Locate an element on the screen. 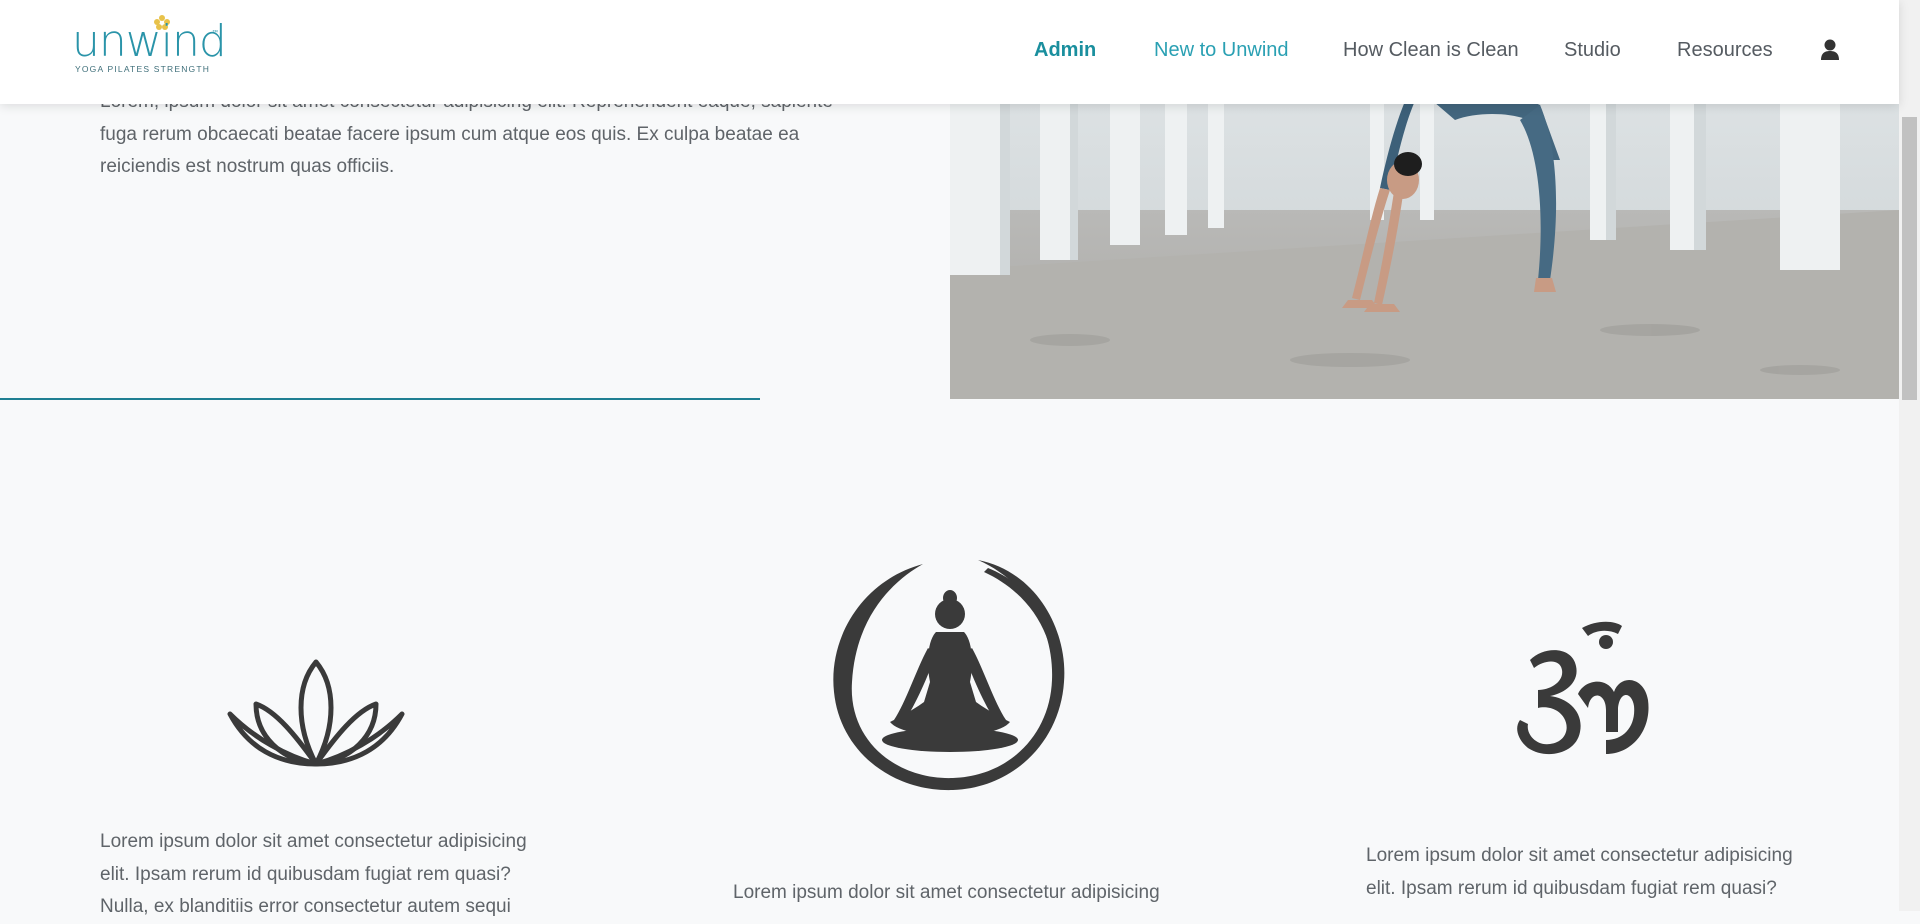 The width and height of the screenshot is (1920, 924). nav-item-admin: Admin is located at coordinates (1065, 50).